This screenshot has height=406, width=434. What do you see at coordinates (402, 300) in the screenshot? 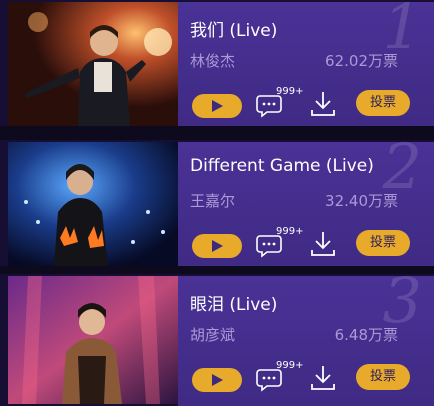
I see `rank-number: 3` at bounding box center [402, 300].